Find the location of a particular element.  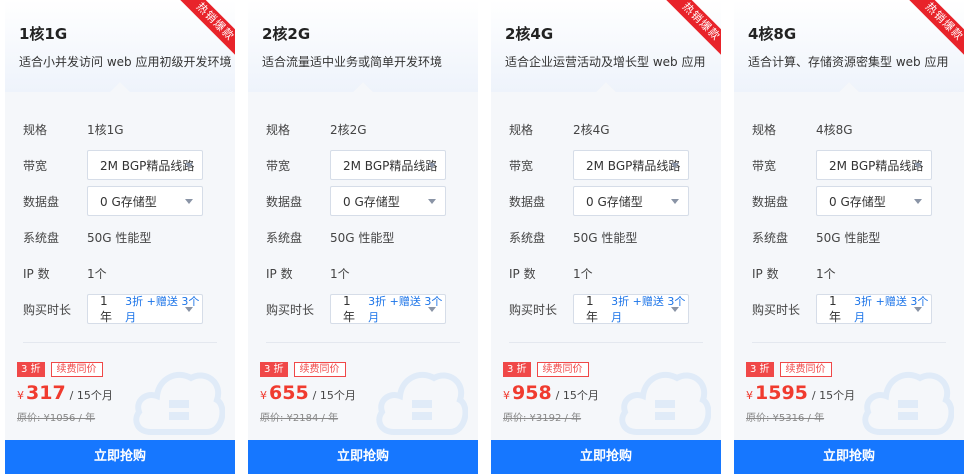

data-disk-label: 数据盘 is located at coordinates (527, 201).